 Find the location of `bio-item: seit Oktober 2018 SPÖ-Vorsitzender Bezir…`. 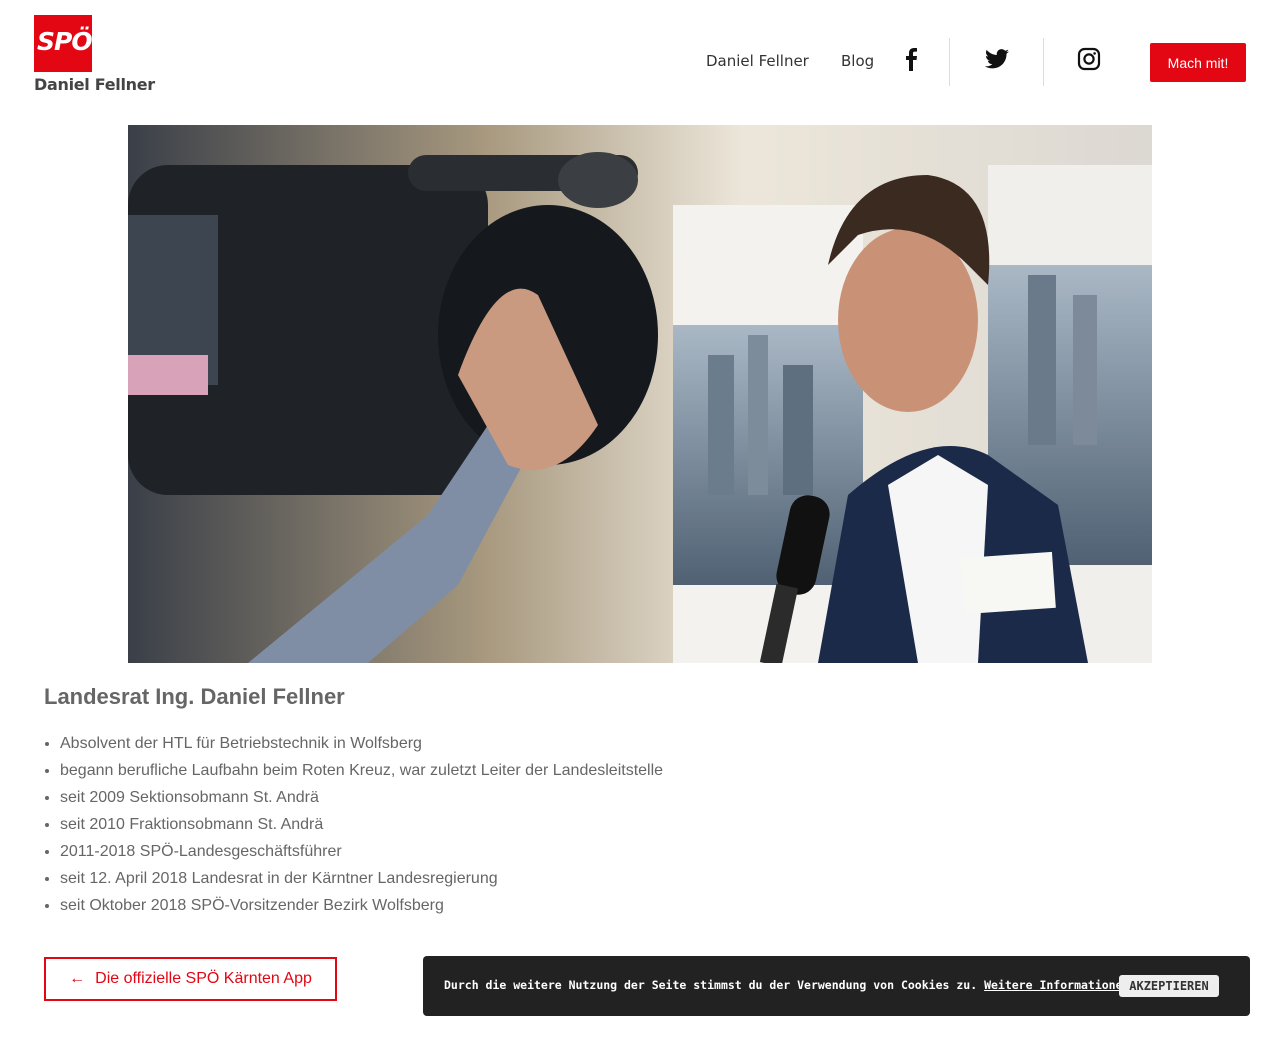

bio-item: seit Oktober 2018 SPÖ-Vorsitzender Bezir… is located at coordinates (361, 905).